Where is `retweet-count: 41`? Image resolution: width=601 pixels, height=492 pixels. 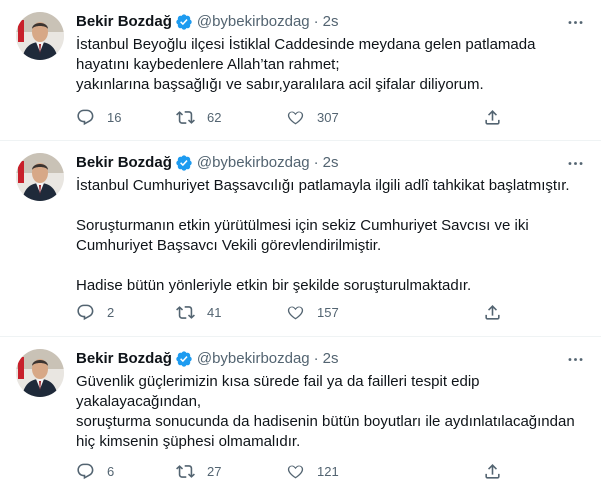
retweet-count: 41 is located at coordinates (214, 312).